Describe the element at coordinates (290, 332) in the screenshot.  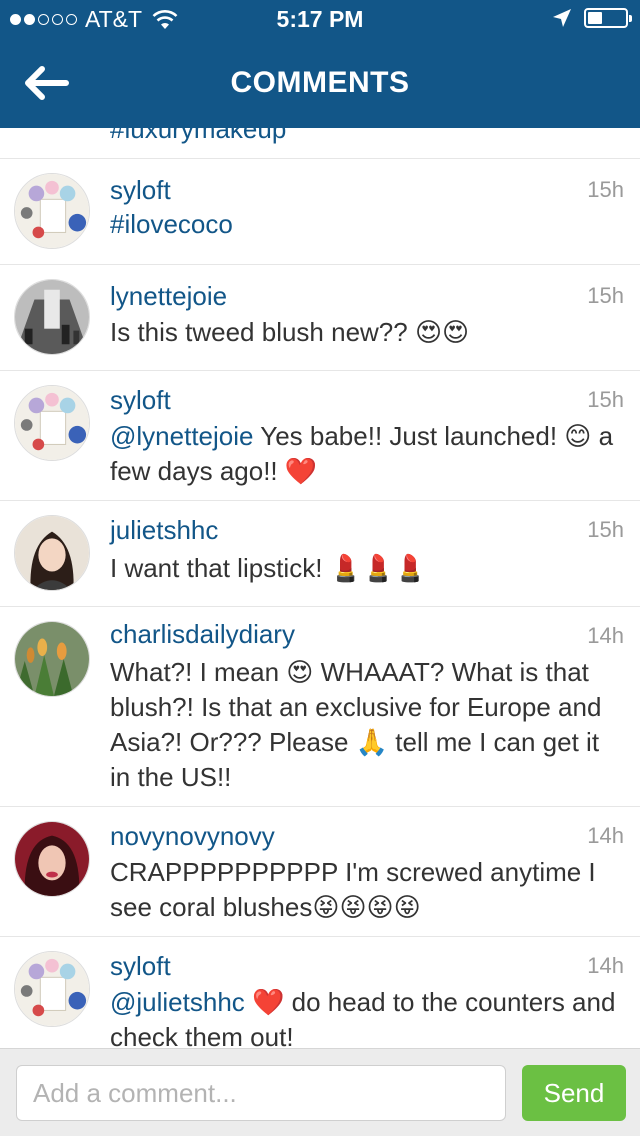
I see `comment-text: Is this tweed blush new?? 😍😍` at that location.